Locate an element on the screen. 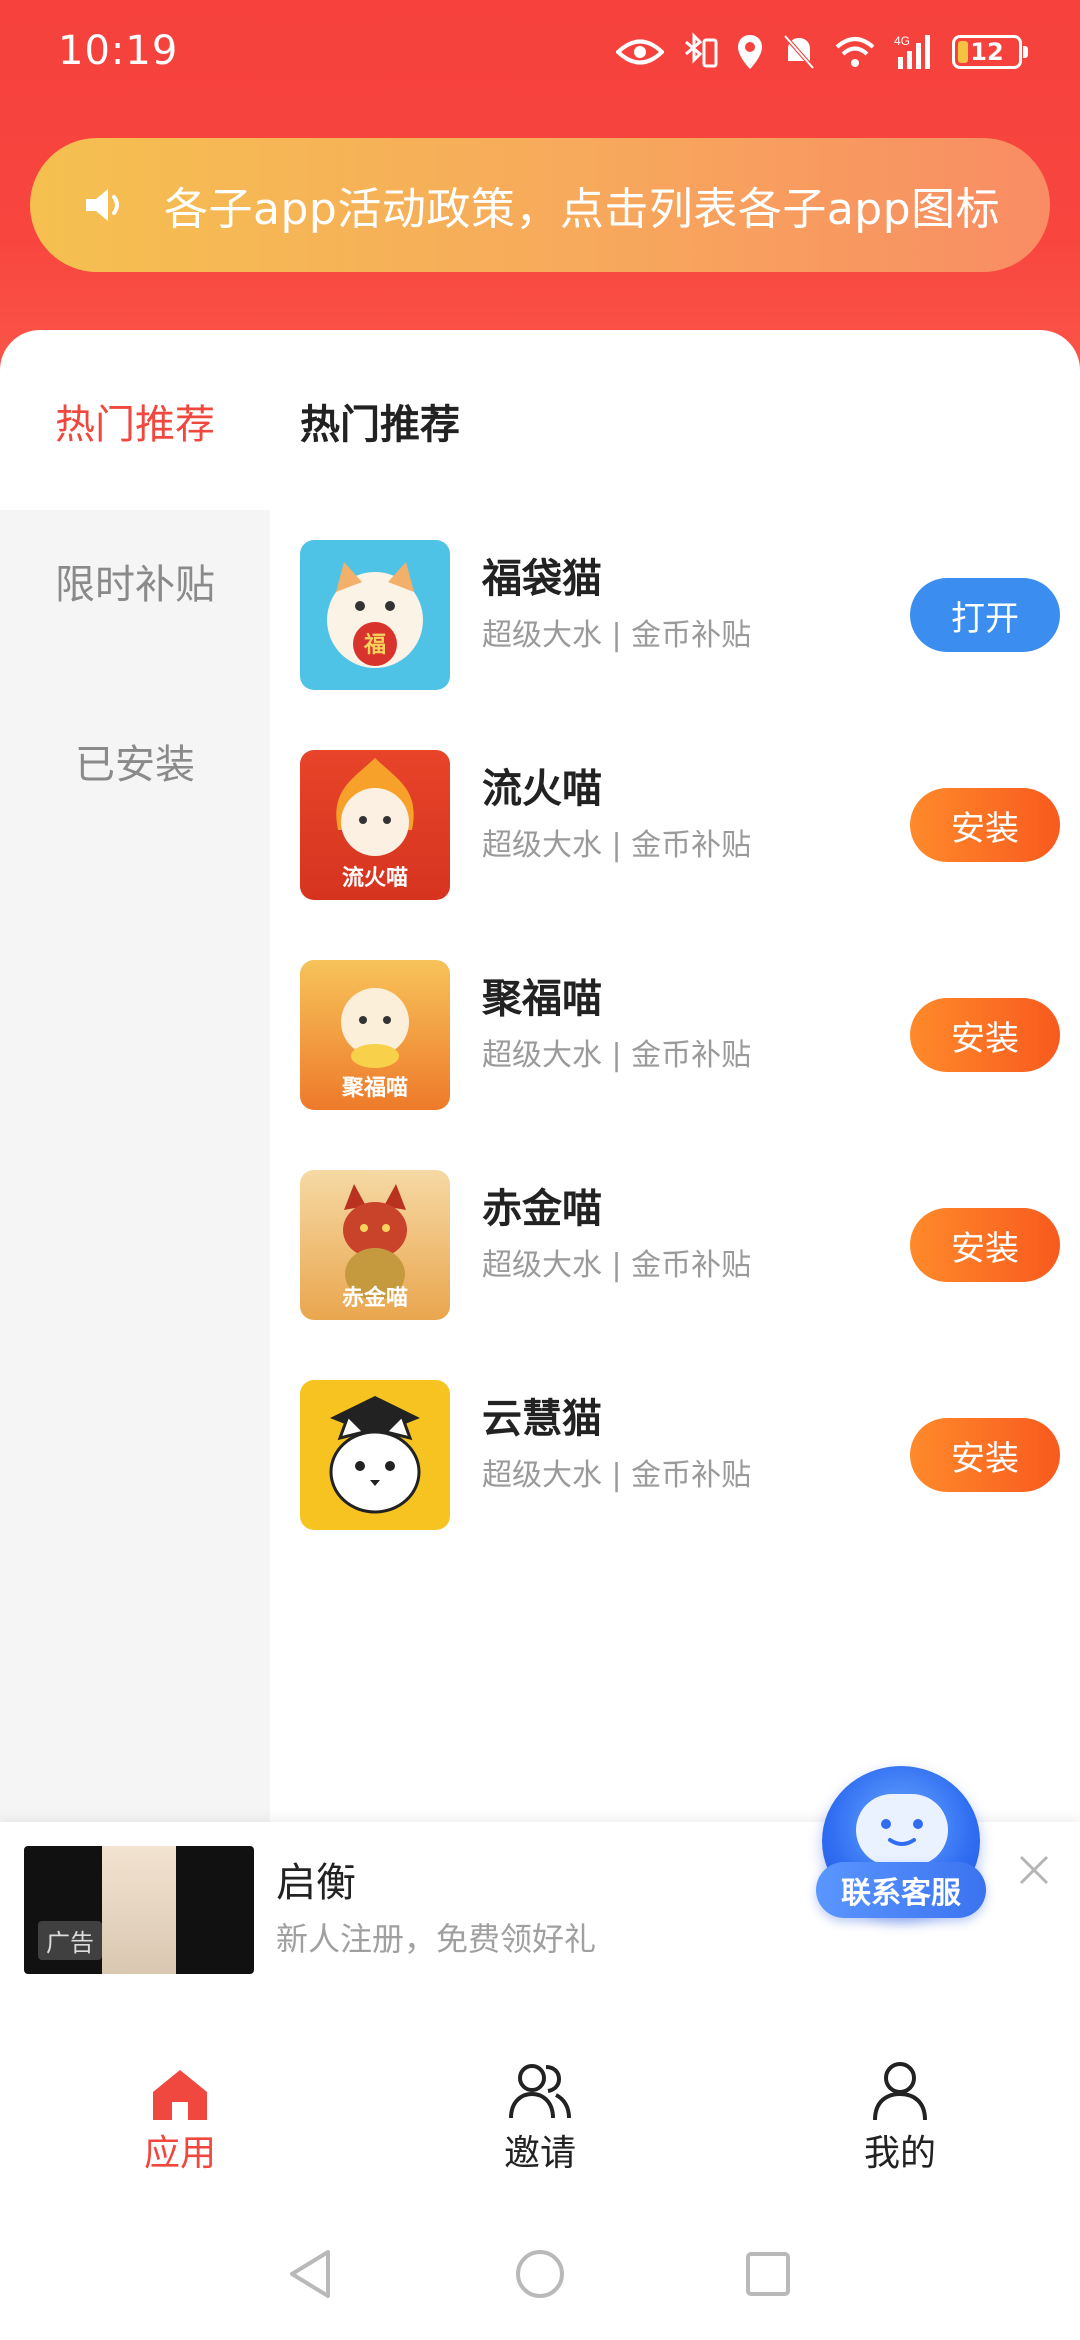 The image size is (1080, 2340). customer-service-button: 联系客服 is located at coordinates (901, 1853).